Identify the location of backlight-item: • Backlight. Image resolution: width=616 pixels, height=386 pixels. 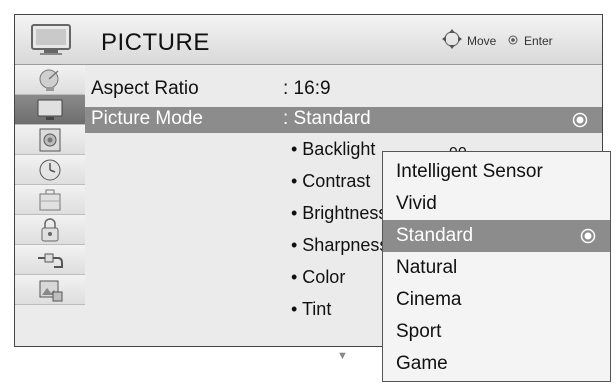
(333, 149).